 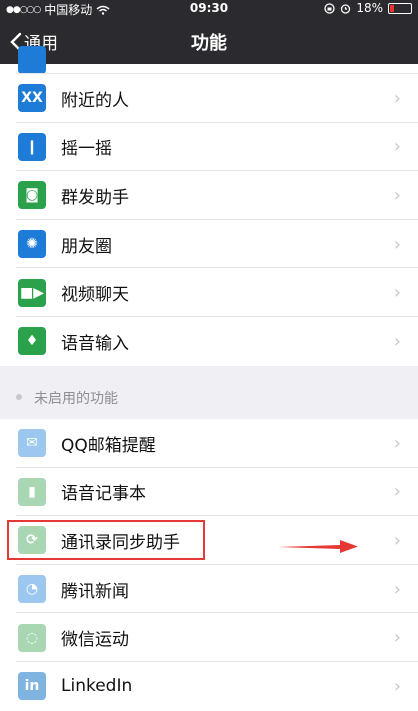 What do you see at coordinates (209, 443) in the screenshot?
I see `list-item: ✉ QQ邮箱提醒 ›` at bounding box center [209, 443].